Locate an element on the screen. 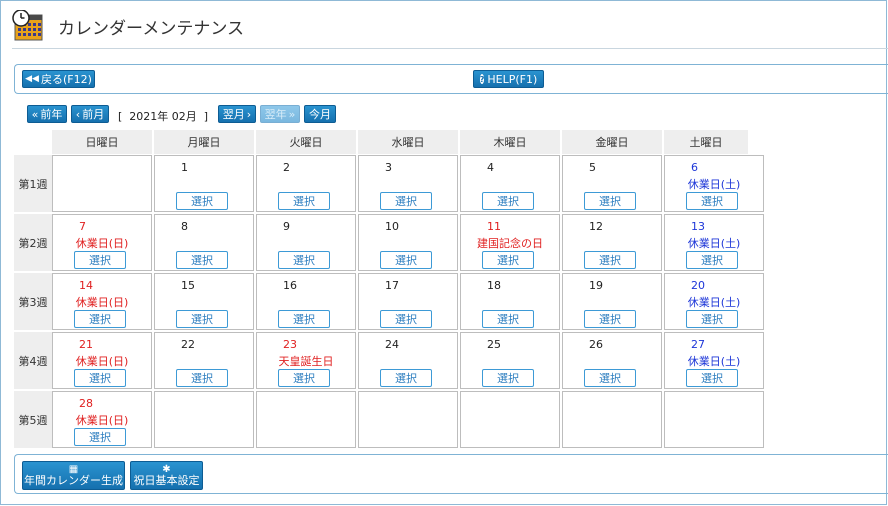 Image resolution: width=888 pixels, height=506 pixels. double-chevron-right-icon: » is located at coordinates (292, 114).